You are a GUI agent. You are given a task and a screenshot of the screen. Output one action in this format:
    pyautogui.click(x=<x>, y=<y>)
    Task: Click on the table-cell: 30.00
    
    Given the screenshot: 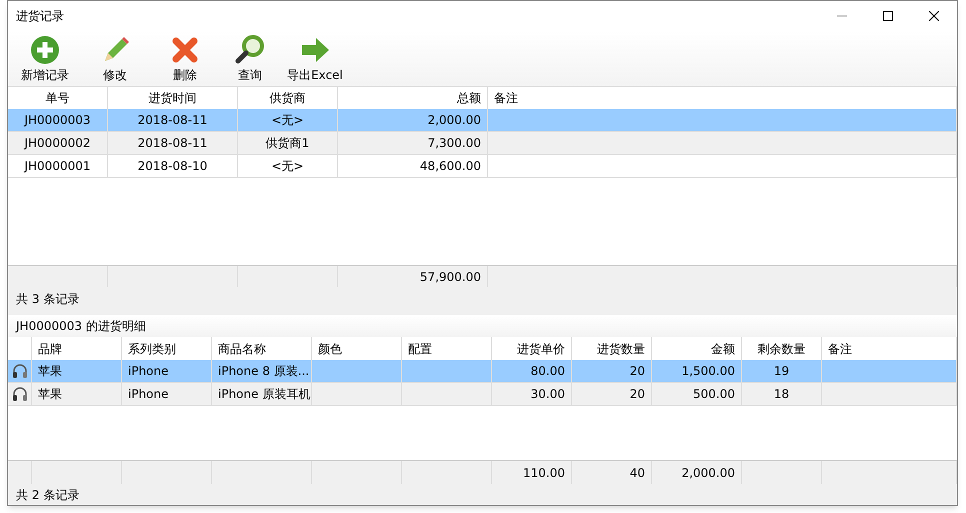 What is the action you would take?
    pyautogui.click(x=532, y=394)
    